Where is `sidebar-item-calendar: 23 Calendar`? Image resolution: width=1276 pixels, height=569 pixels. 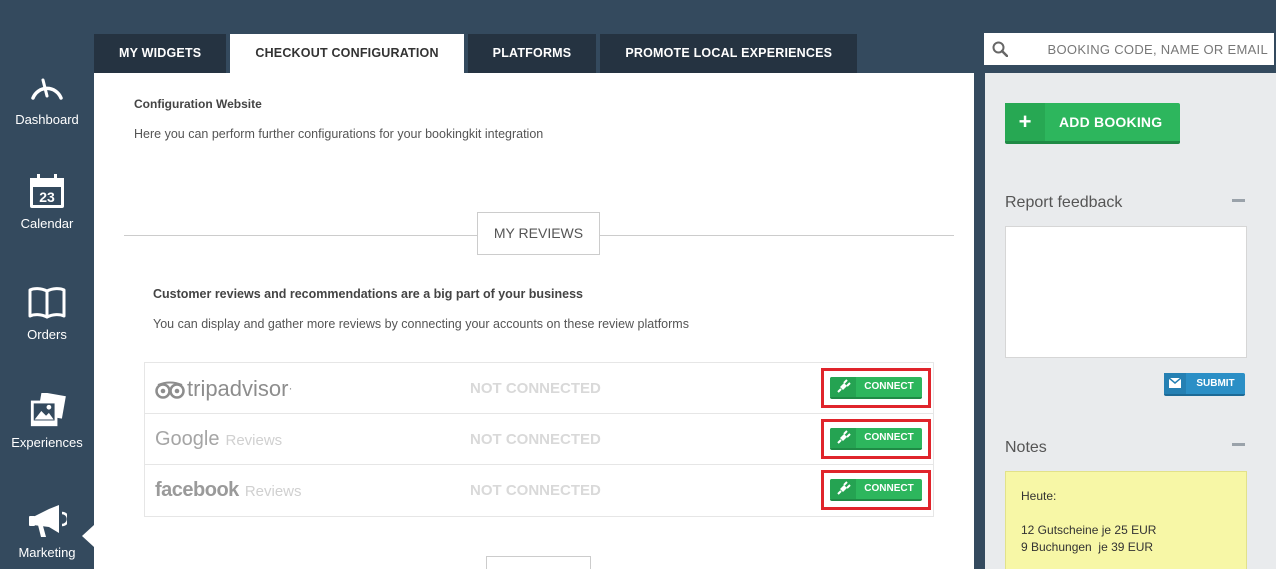 sidebar-item-calendar: 23 Calendar is located at coordinates (47, 202).